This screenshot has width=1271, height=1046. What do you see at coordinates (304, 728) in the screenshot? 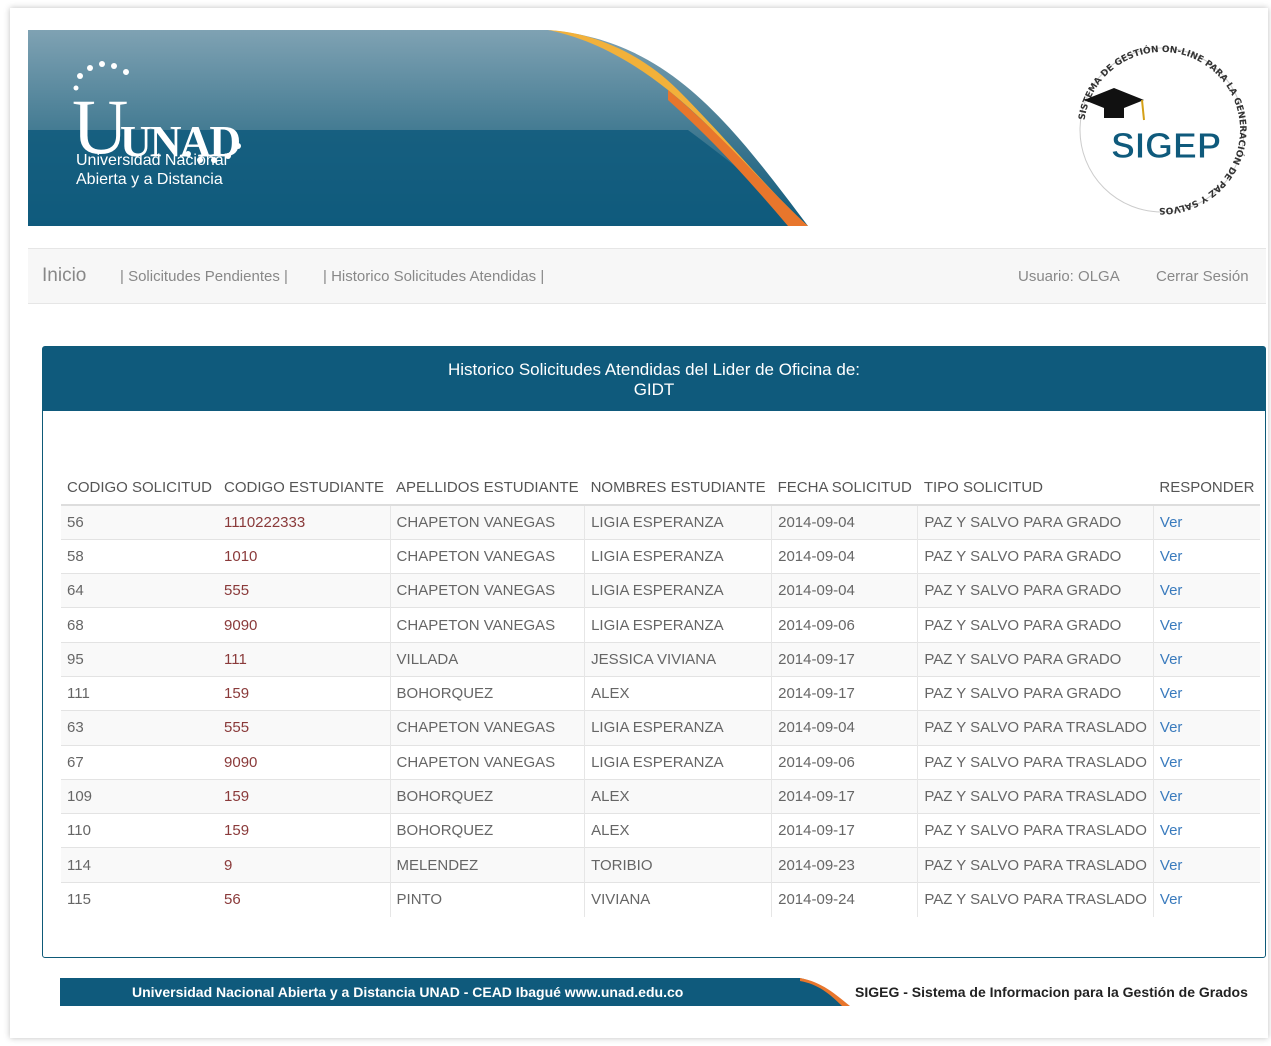
I see `cell-codigo-estudiante: 555` at bounding box center [304, 728].